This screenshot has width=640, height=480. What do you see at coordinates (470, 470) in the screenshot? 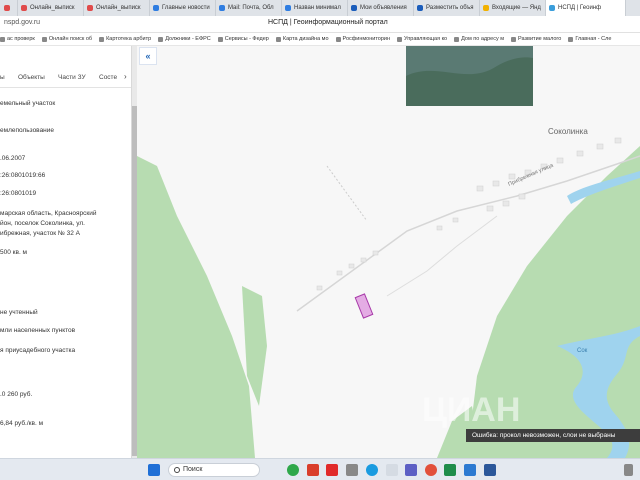
I see `word-icon` at bounding box center [470, 470].